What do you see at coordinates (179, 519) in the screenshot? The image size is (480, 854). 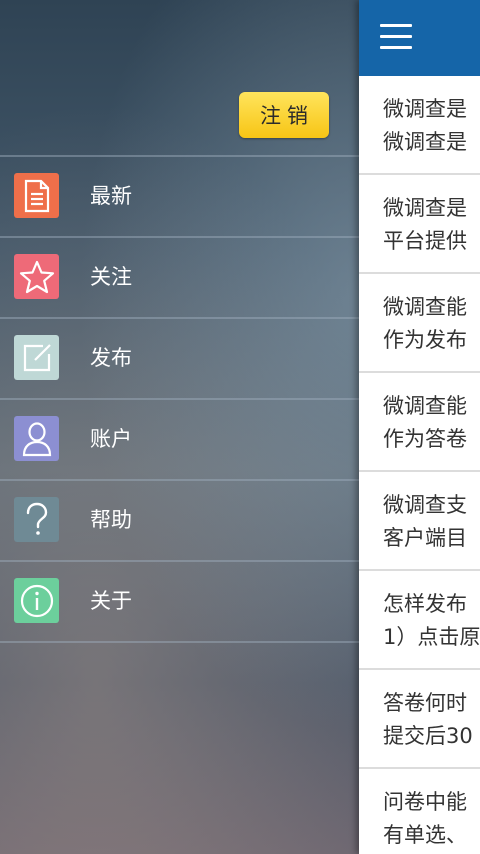 I see `menu-item-help: 帮助` at bounding box center [179, 519].